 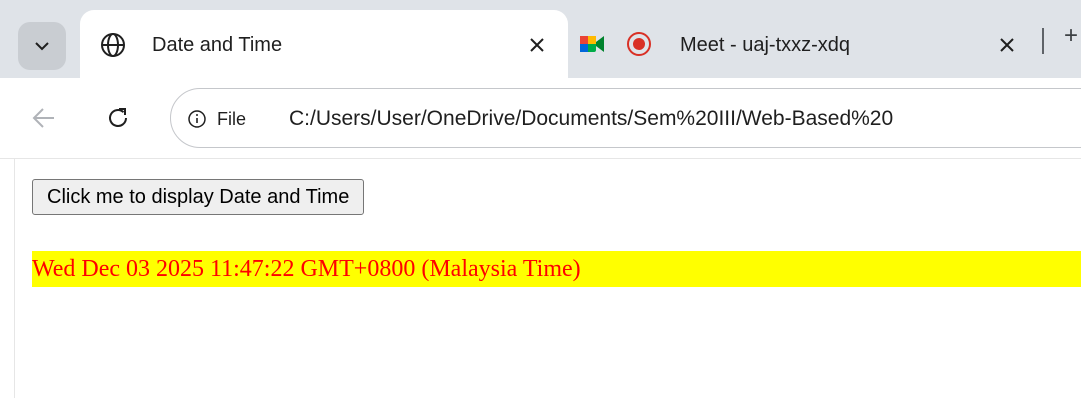 I want to click on reload-button, so click(x=118, y=118).